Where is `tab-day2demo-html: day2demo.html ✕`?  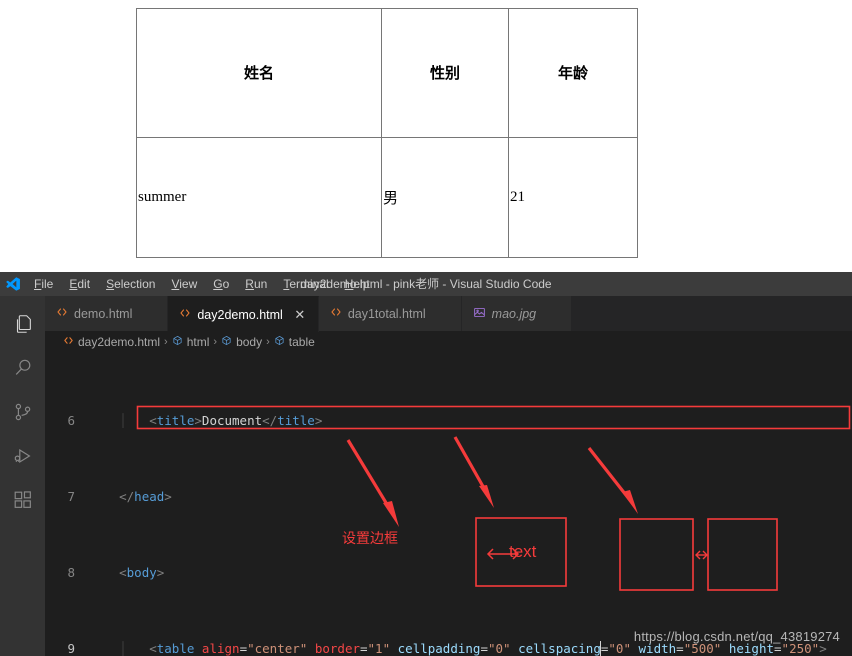 tab-day2demo-html: day2demo.html ✕ is located at coordinates (243, 314).